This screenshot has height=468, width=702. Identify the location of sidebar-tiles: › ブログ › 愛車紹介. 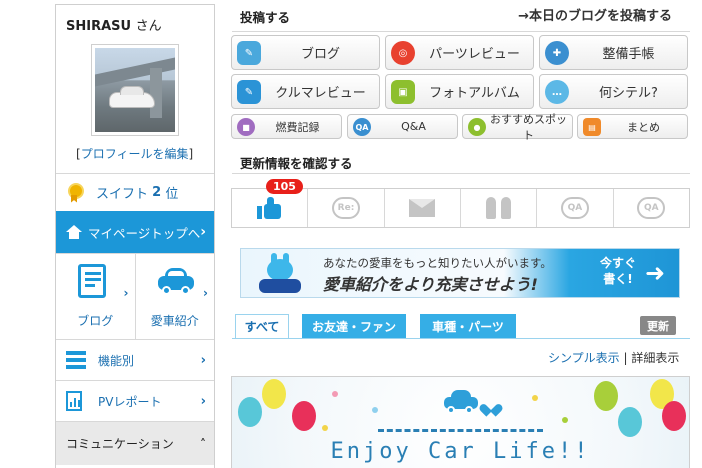
(135, 296).